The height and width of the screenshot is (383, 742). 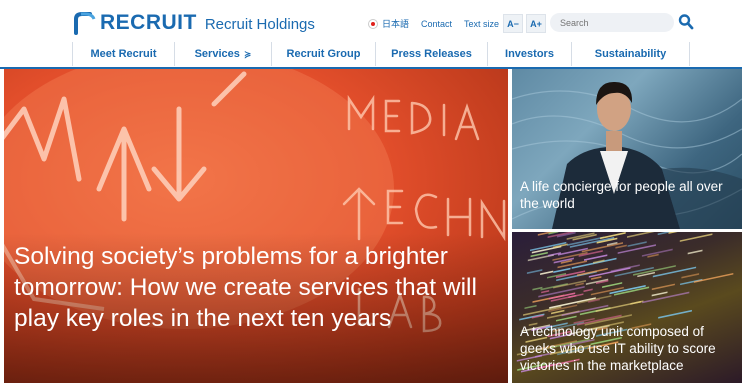 I want to click on logo-subtitle: Recruit Holdings, so click(x=259, y=24).